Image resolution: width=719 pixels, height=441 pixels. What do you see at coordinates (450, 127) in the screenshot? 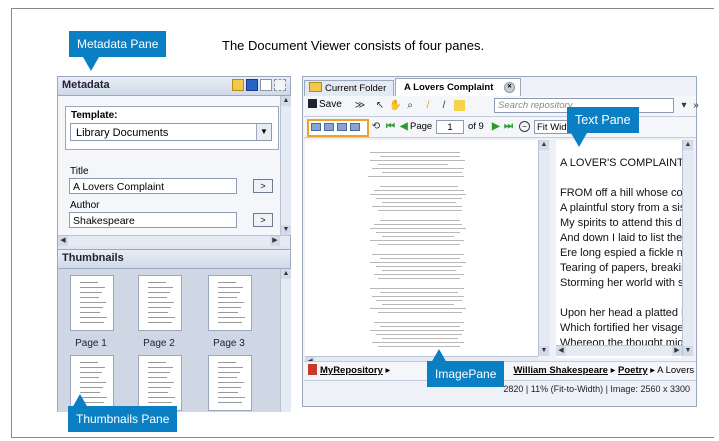
I see `page-number-input: 1` at bounding box center [450, 127].